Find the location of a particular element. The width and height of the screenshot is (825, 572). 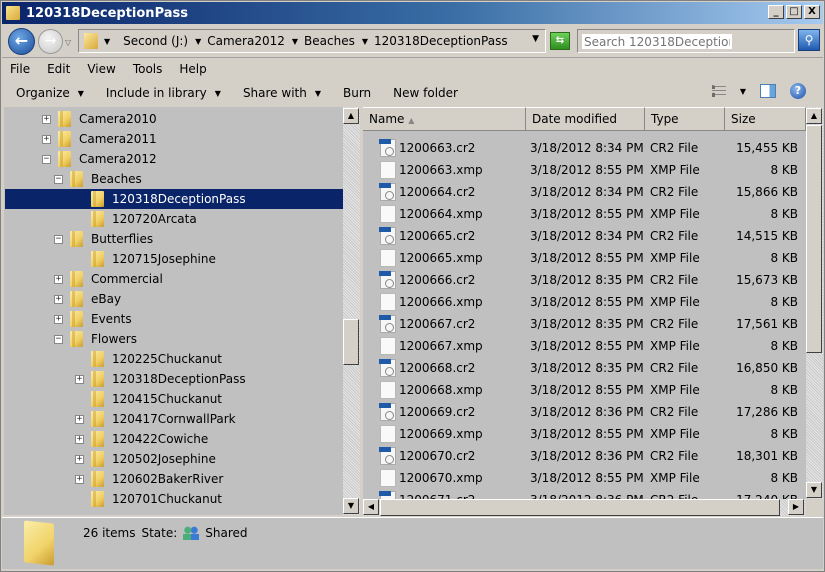

file-list-vscrollbar: ▲ ▼ is located at coordinates (814, 303).